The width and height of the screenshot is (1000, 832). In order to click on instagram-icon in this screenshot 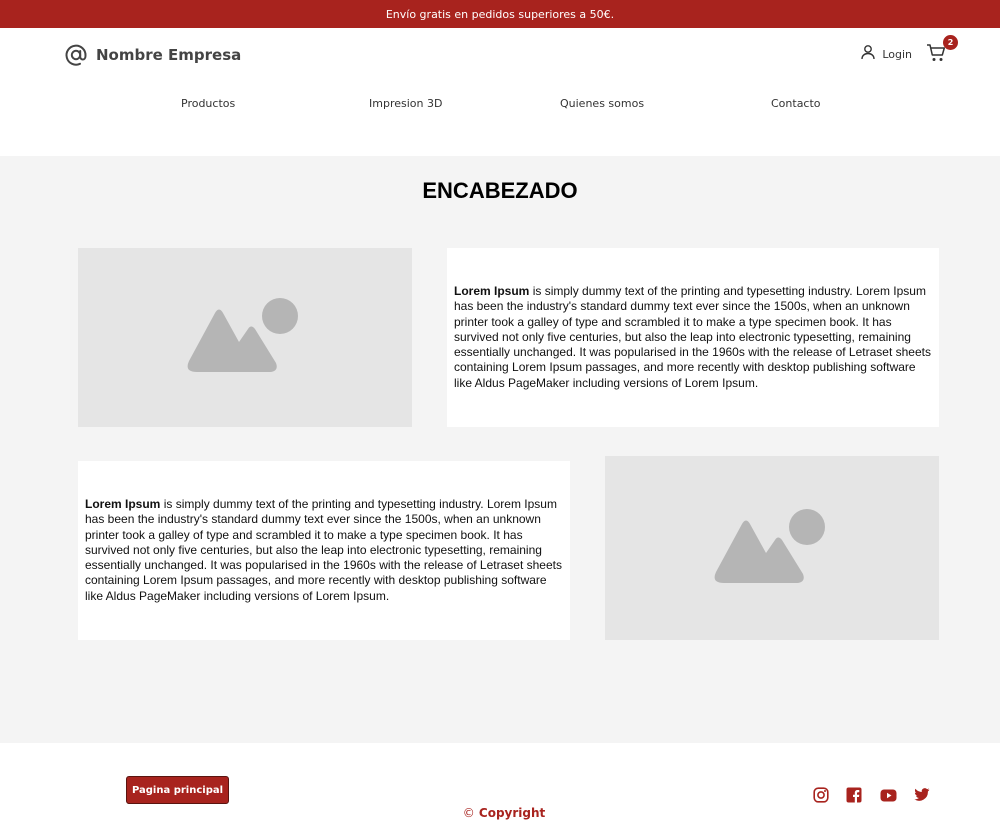, I will do `click(821, 795)`.